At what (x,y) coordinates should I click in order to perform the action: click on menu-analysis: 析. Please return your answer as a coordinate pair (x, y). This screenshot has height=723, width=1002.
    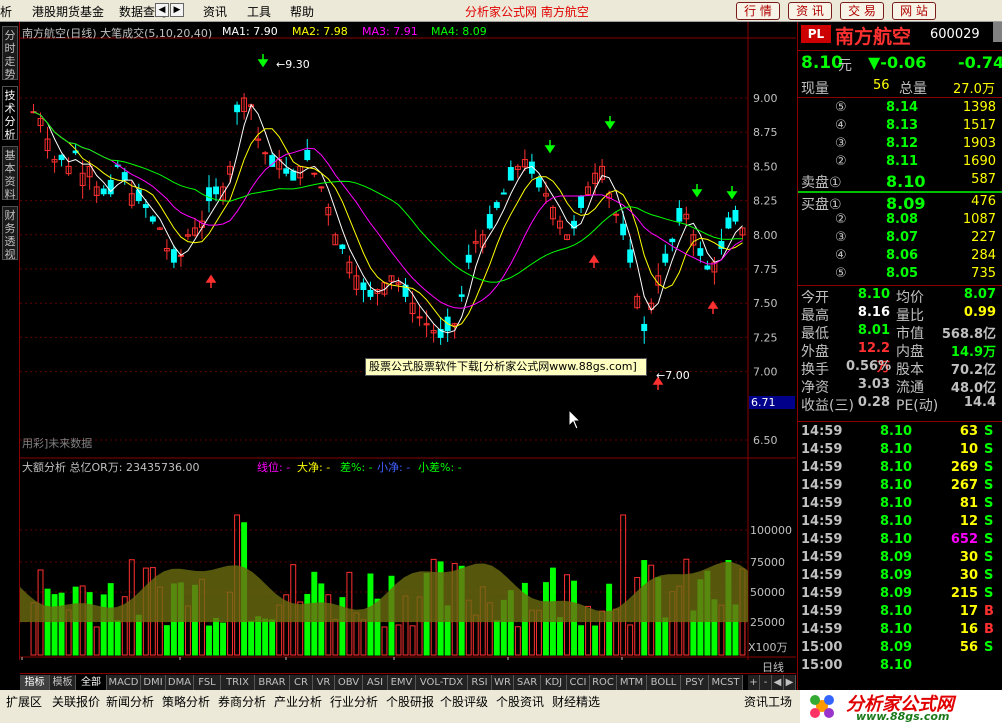
    Looking at the image, I should click on (6, 11).